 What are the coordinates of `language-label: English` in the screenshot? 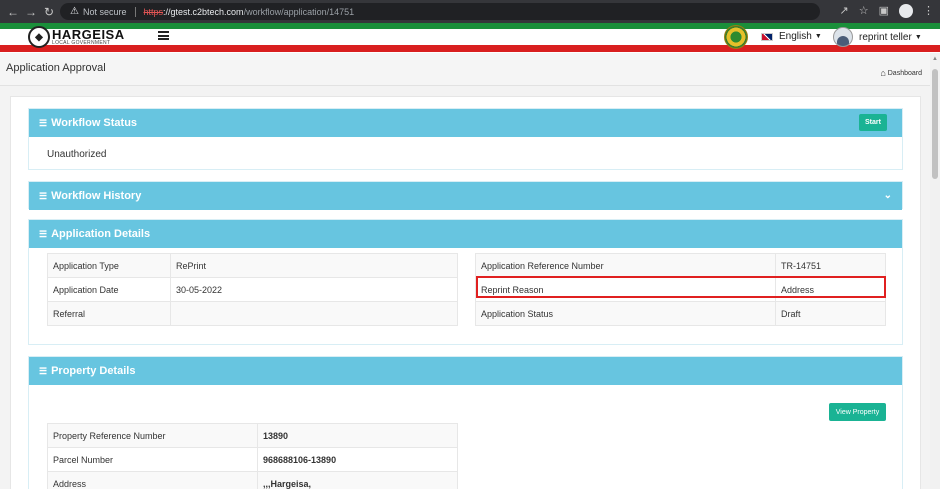 It's located at (795, 36).